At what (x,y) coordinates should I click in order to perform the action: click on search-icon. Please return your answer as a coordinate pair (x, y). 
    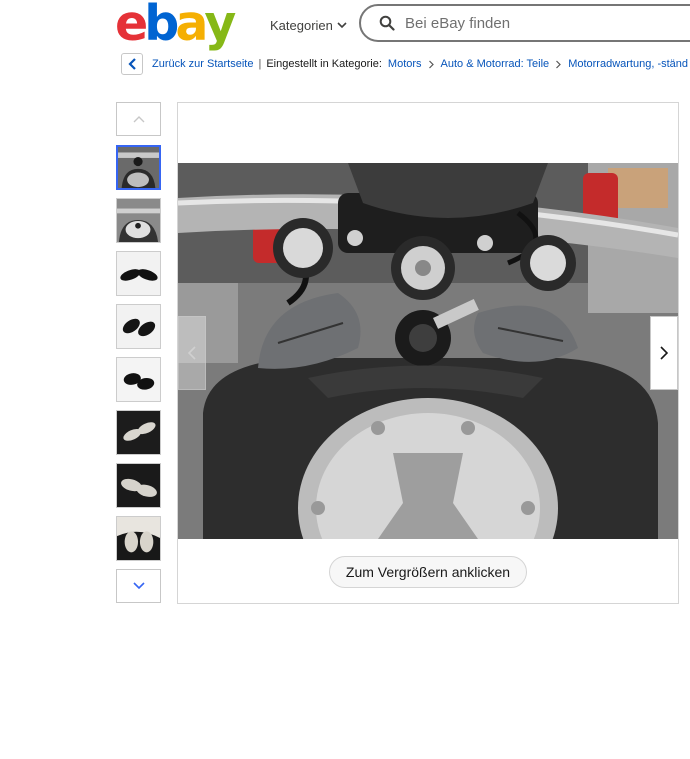
    Looking at the image, I should click on (387, 23).